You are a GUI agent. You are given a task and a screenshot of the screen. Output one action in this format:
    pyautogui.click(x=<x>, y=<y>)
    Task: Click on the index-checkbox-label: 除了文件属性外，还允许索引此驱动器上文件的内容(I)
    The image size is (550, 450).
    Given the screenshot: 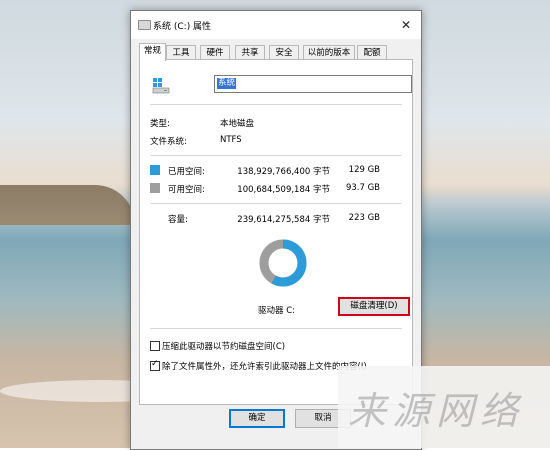 What is the action you would take?
    pyautogui.click(x=264, y=367)
    